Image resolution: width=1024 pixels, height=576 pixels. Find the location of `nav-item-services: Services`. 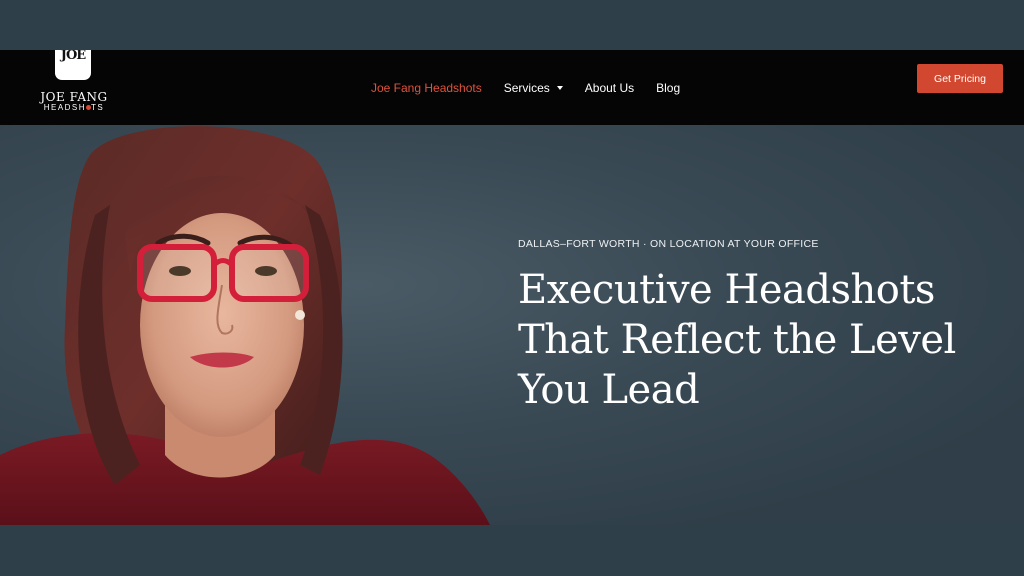

nav-item-services: Services is located at coordinates (533, 88).